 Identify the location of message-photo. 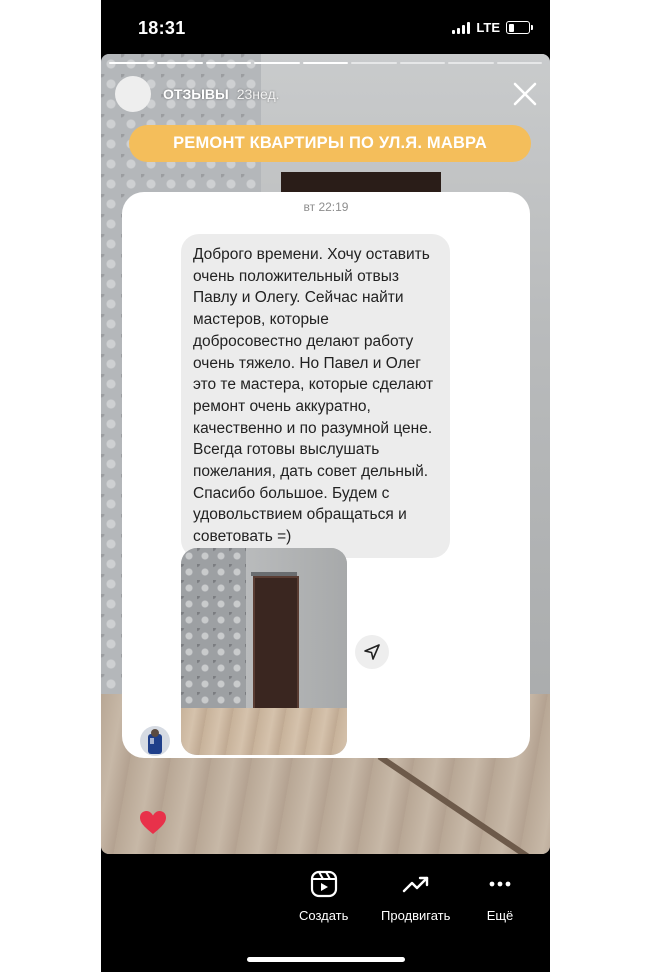
(264, 651).